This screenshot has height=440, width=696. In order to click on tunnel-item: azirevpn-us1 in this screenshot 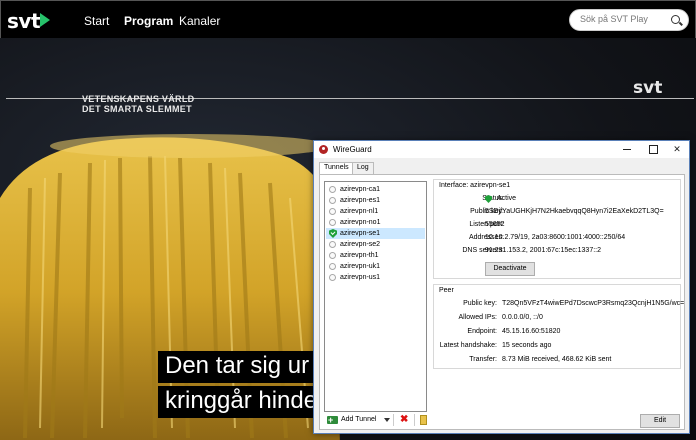, I will do `click(375, 277)`.